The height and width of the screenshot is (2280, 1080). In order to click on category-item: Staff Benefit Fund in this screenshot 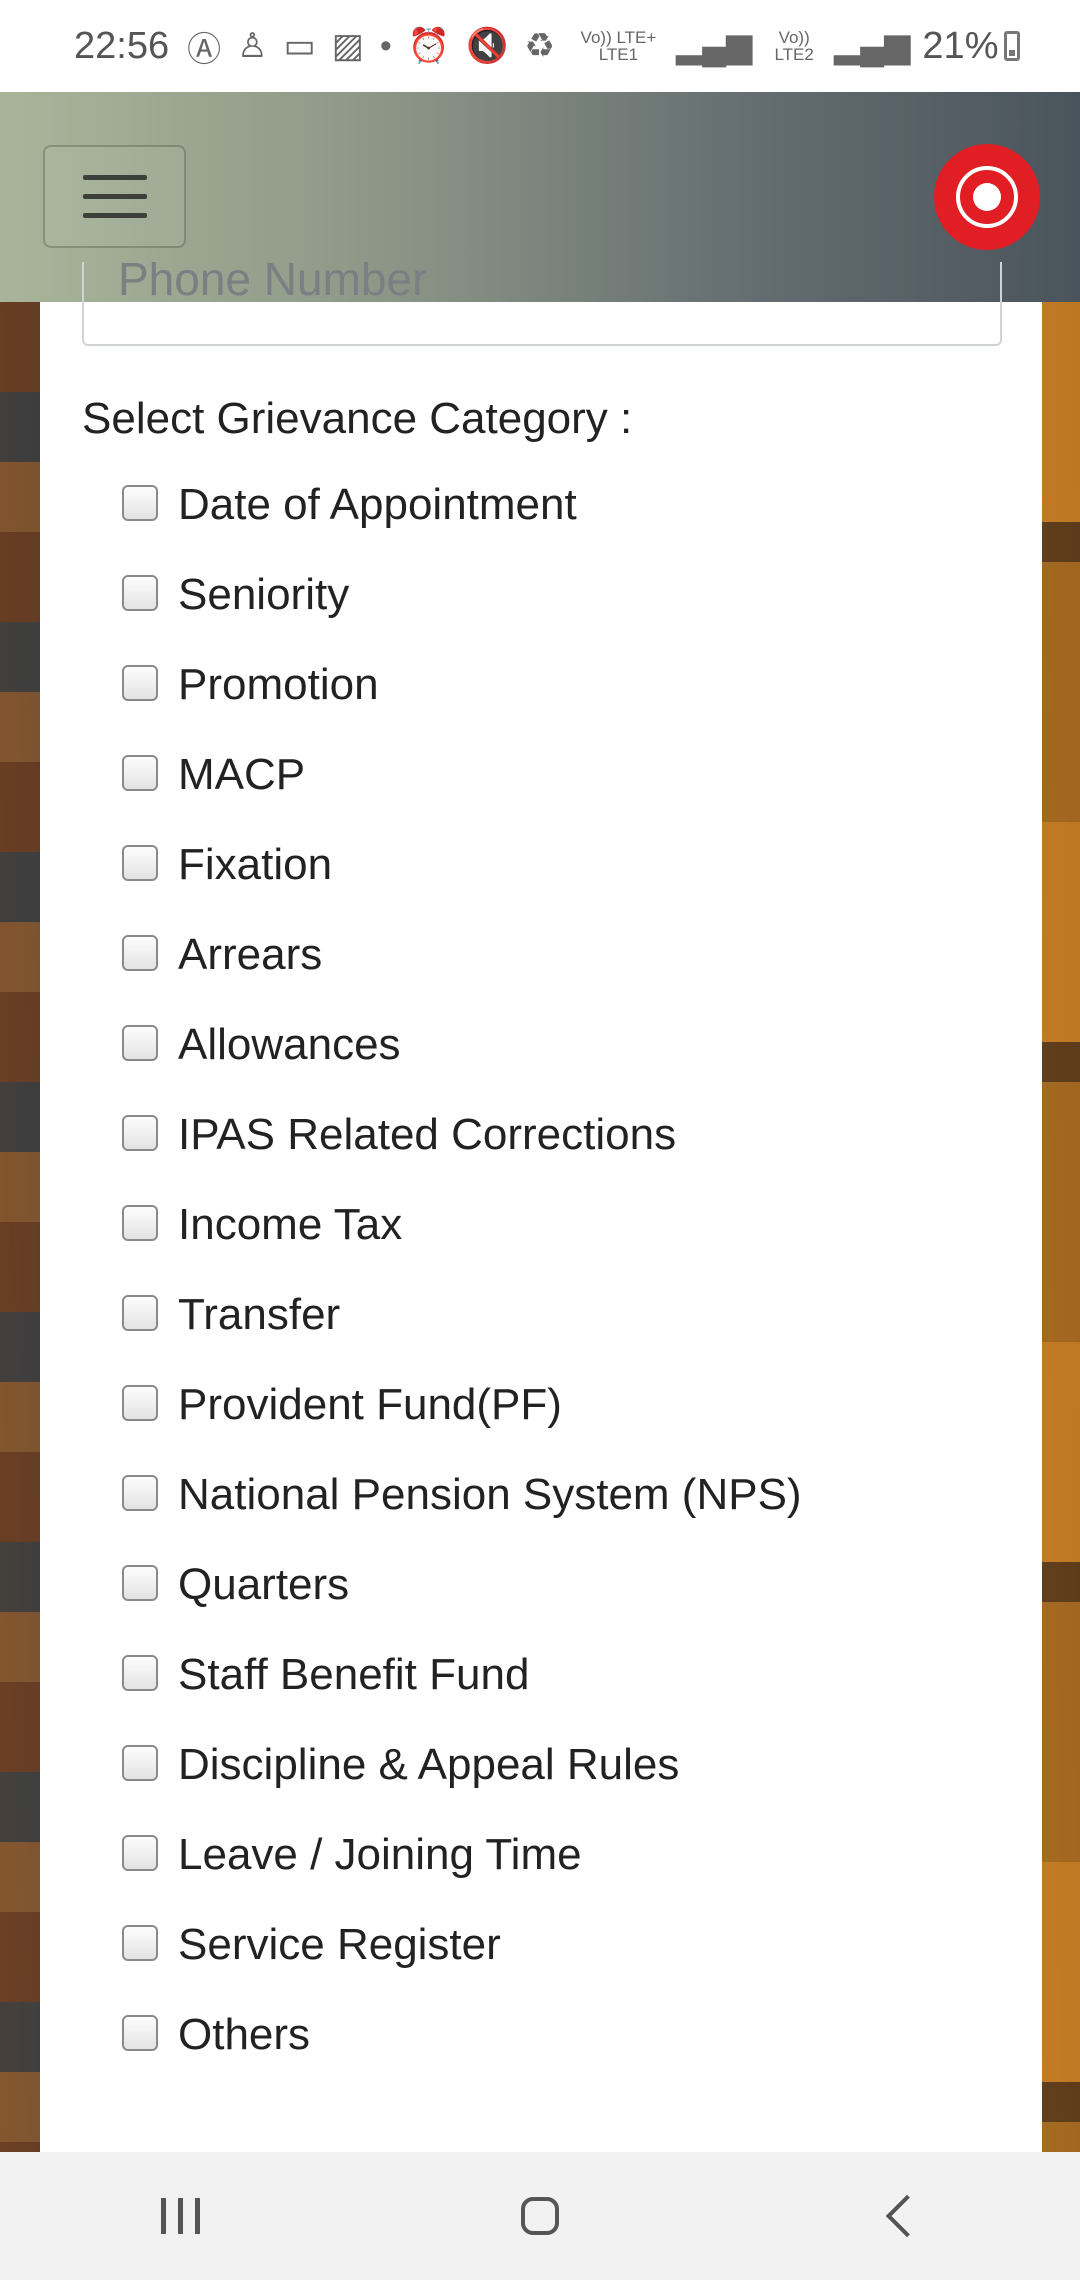, I will do `click(462, 1697)`.